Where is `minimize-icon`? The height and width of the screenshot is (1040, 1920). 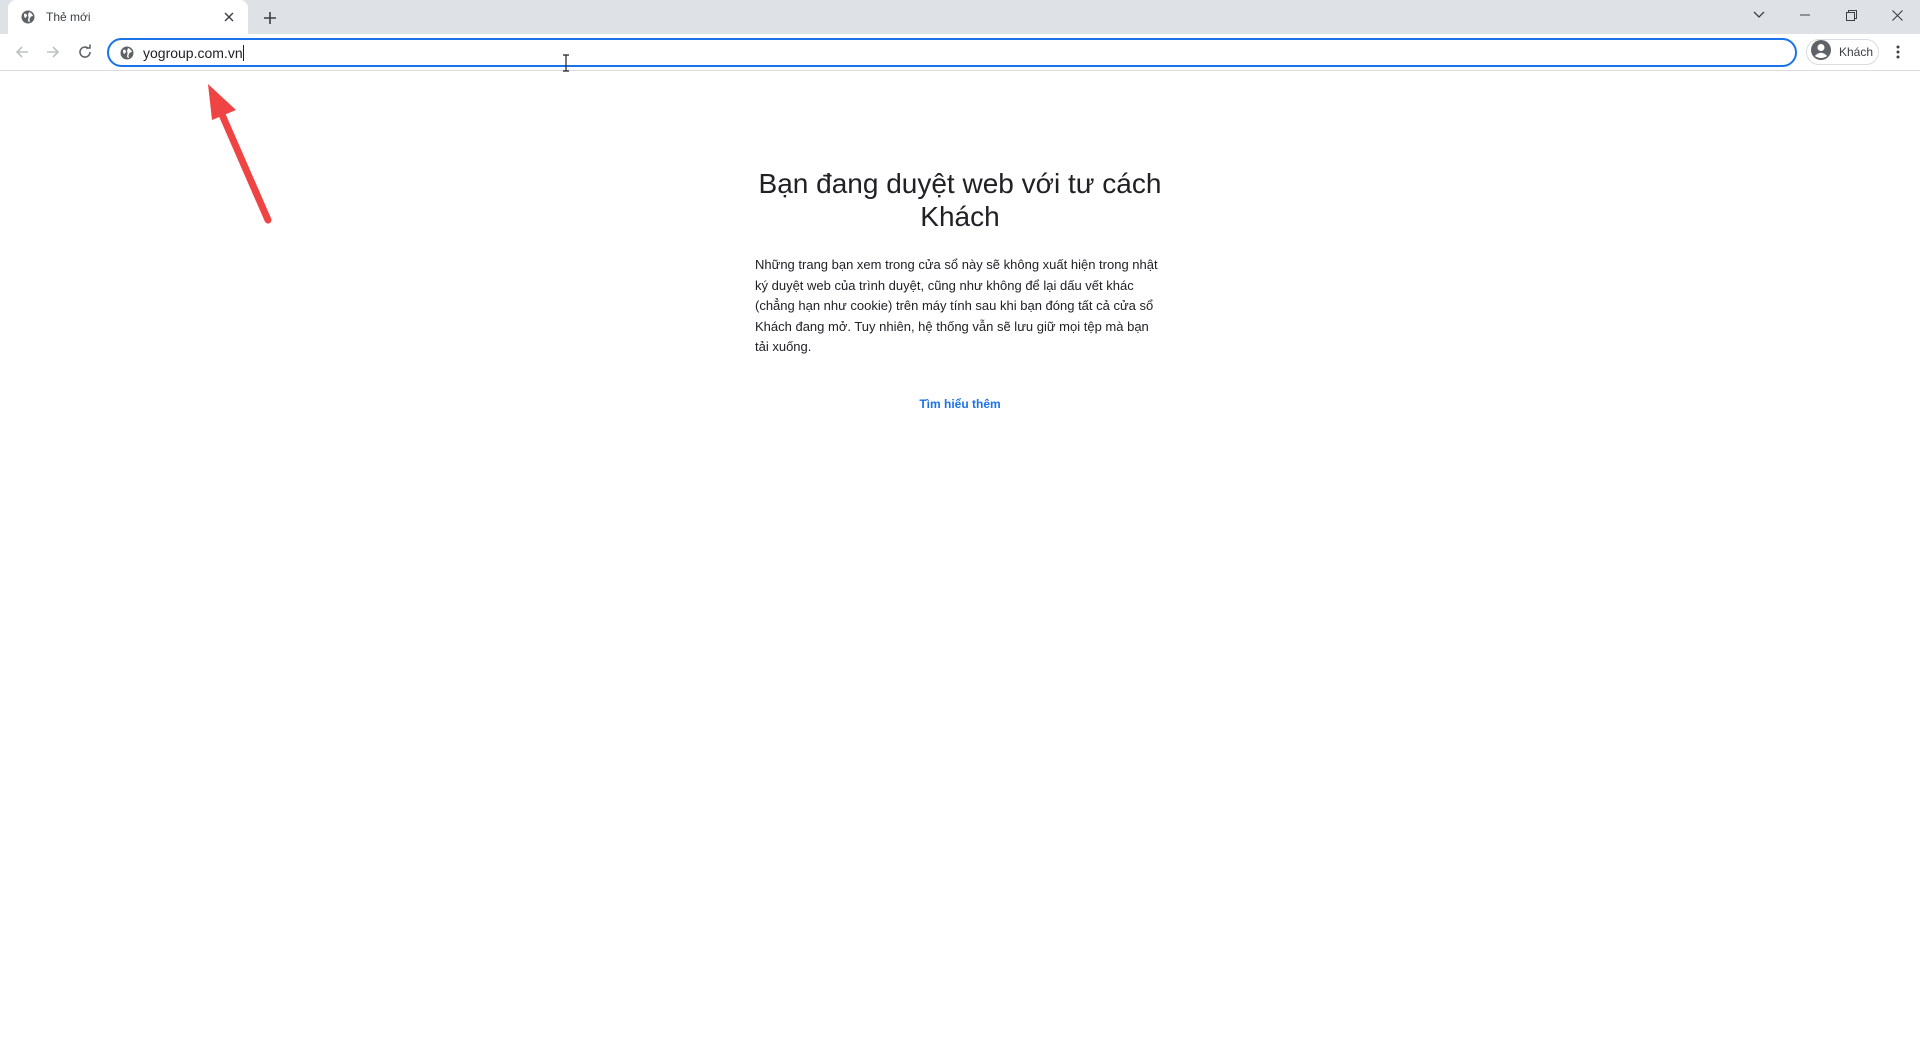
minimize-icon is located at coordinates (1805, 15).